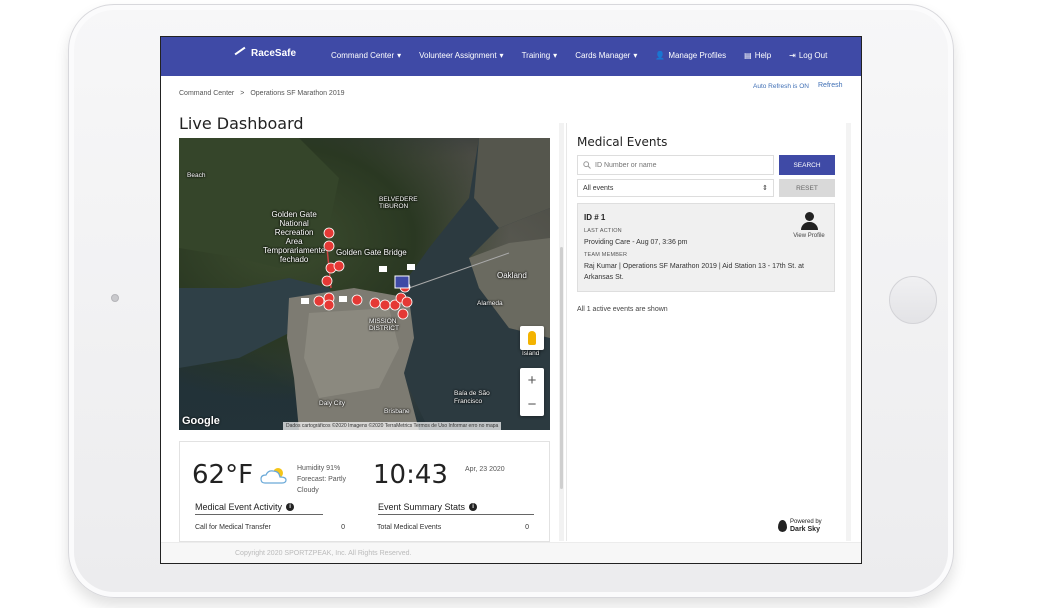  What do you see at coordinates (409, 527) in the screenshot?
I see `stat-label: Total Medical Events` at bounding box center [409, 527].